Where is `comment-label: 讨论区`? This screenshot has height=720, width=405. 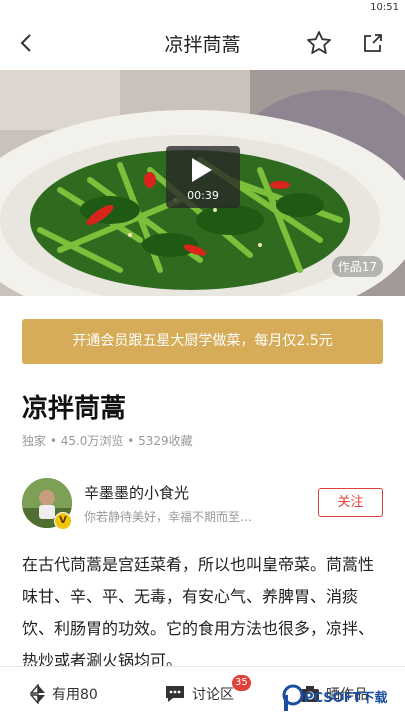
comment-label: 讨论区 is located at coordinates (213, 695).